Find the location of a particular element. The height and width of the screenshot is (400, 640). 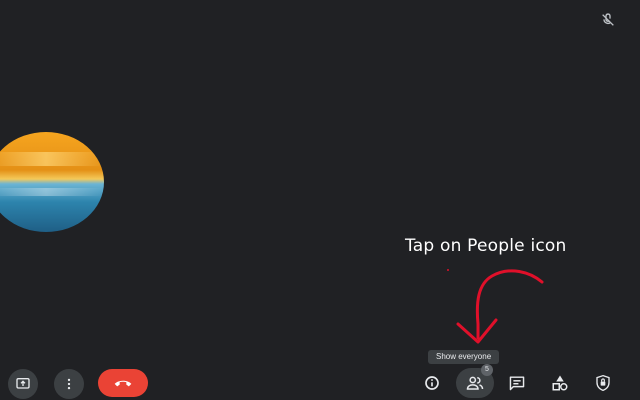

chat-button is located at coordinates (517, 383).